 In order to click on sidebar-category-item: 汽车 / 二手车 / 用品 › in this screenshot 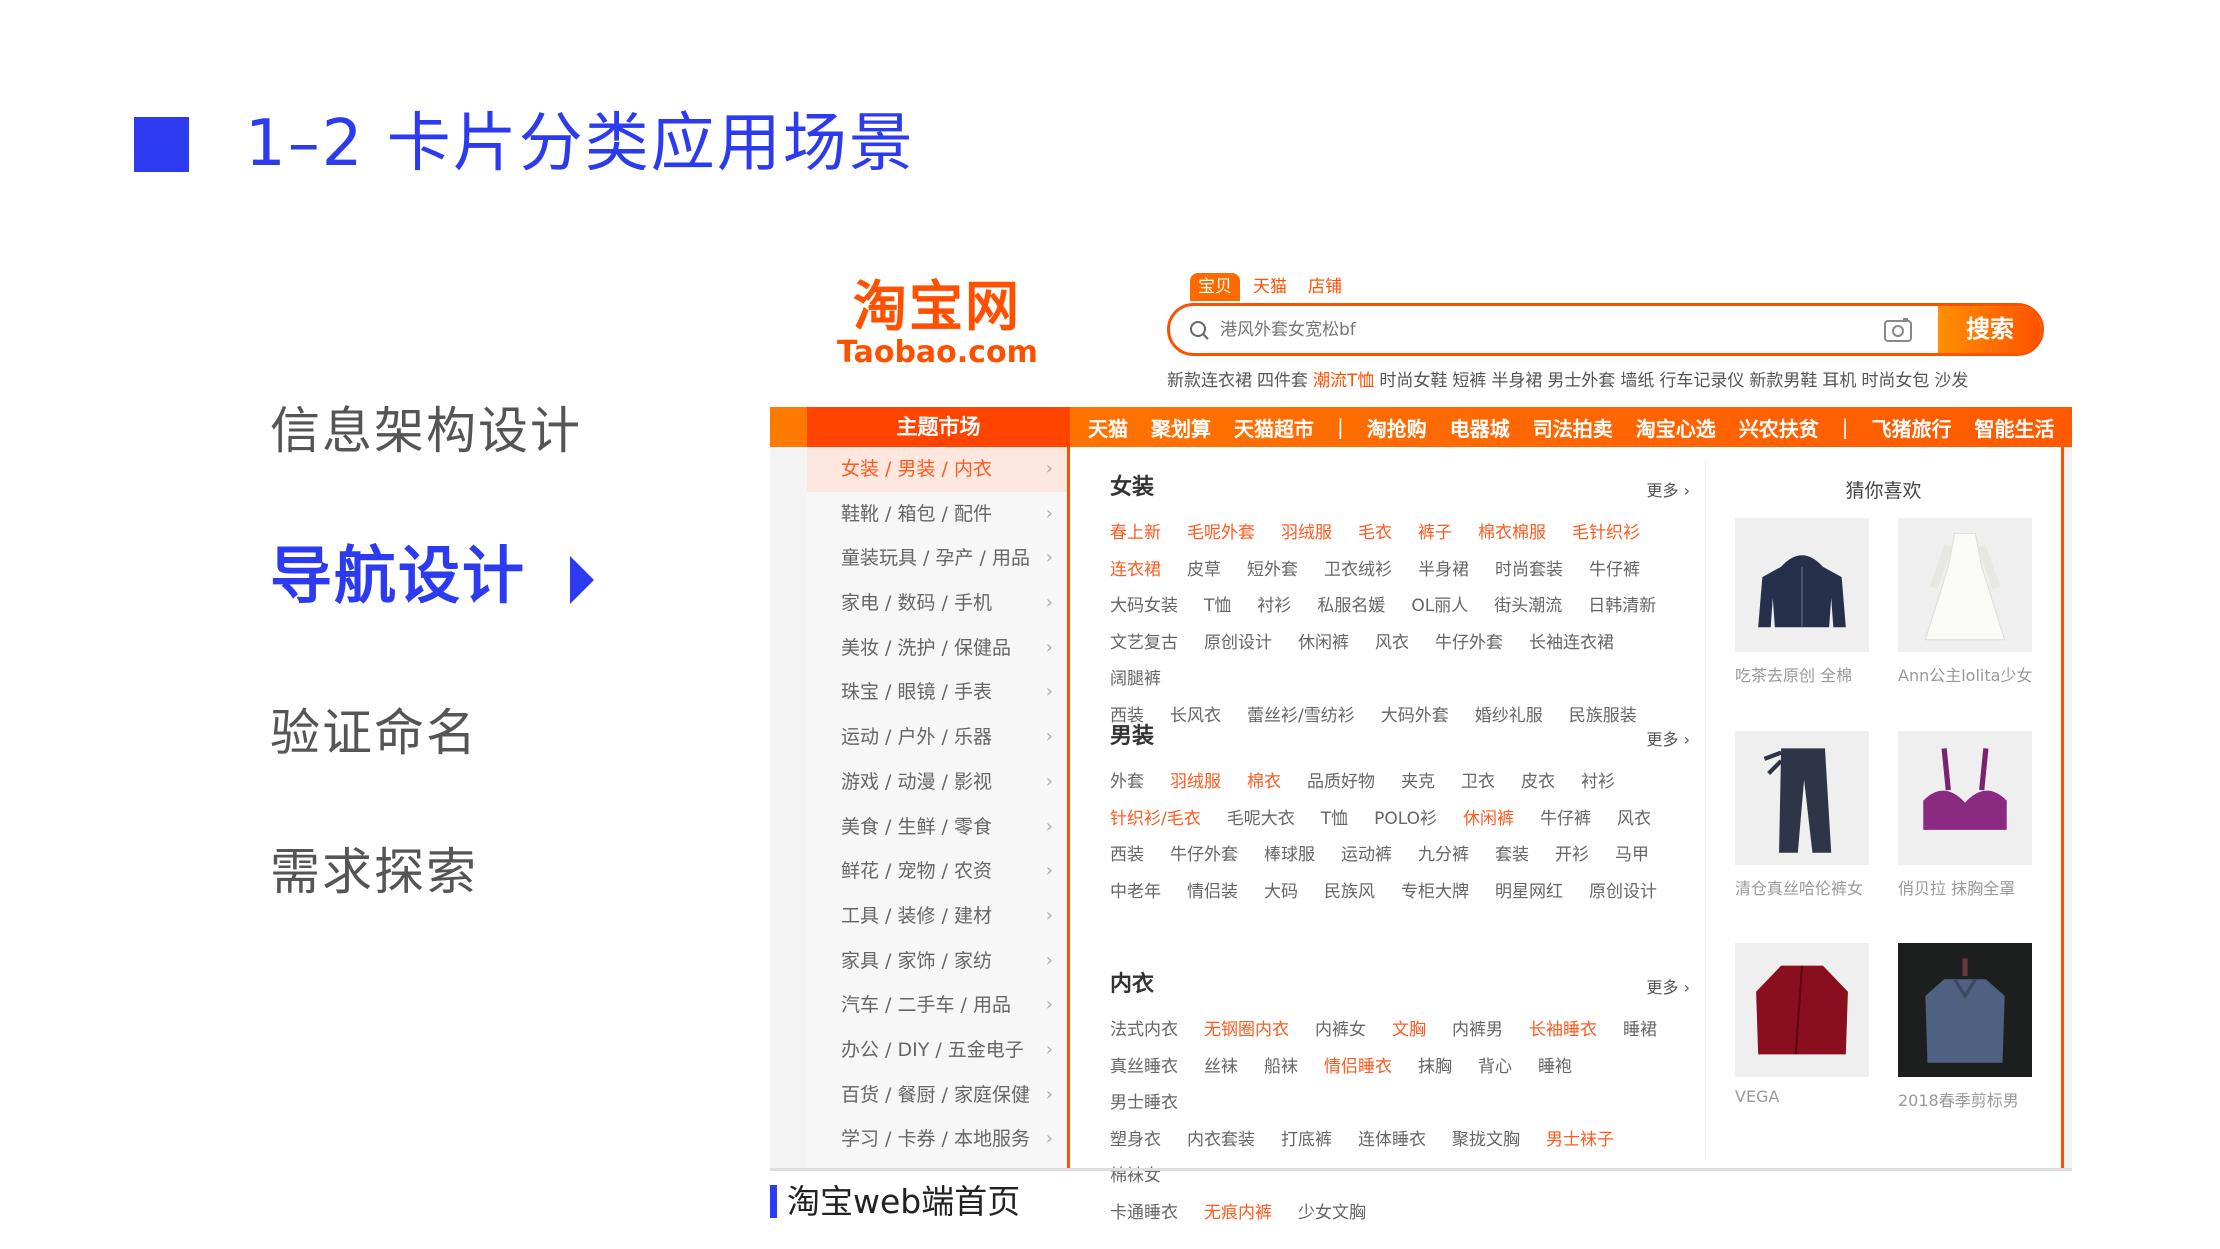, I will do `click(937, 1005)`.